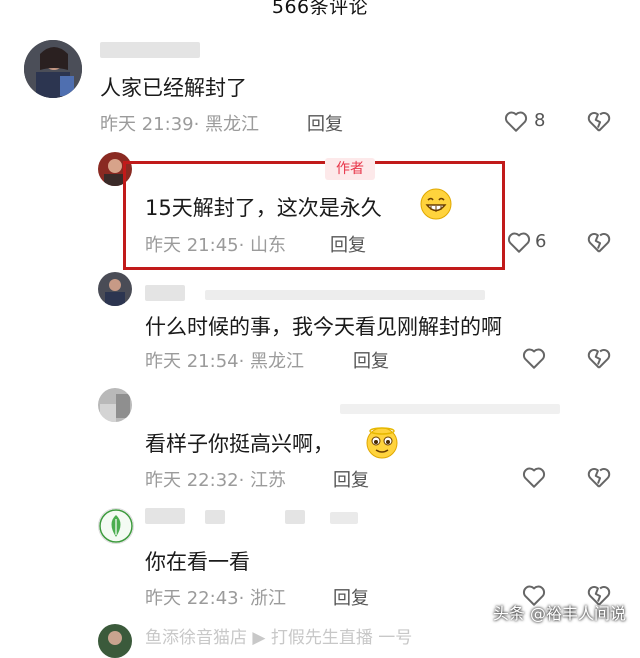 The image size is (640, 658). I want to click on comment-text-body: 看样子你挺高兴啊，, so click(239, 444).